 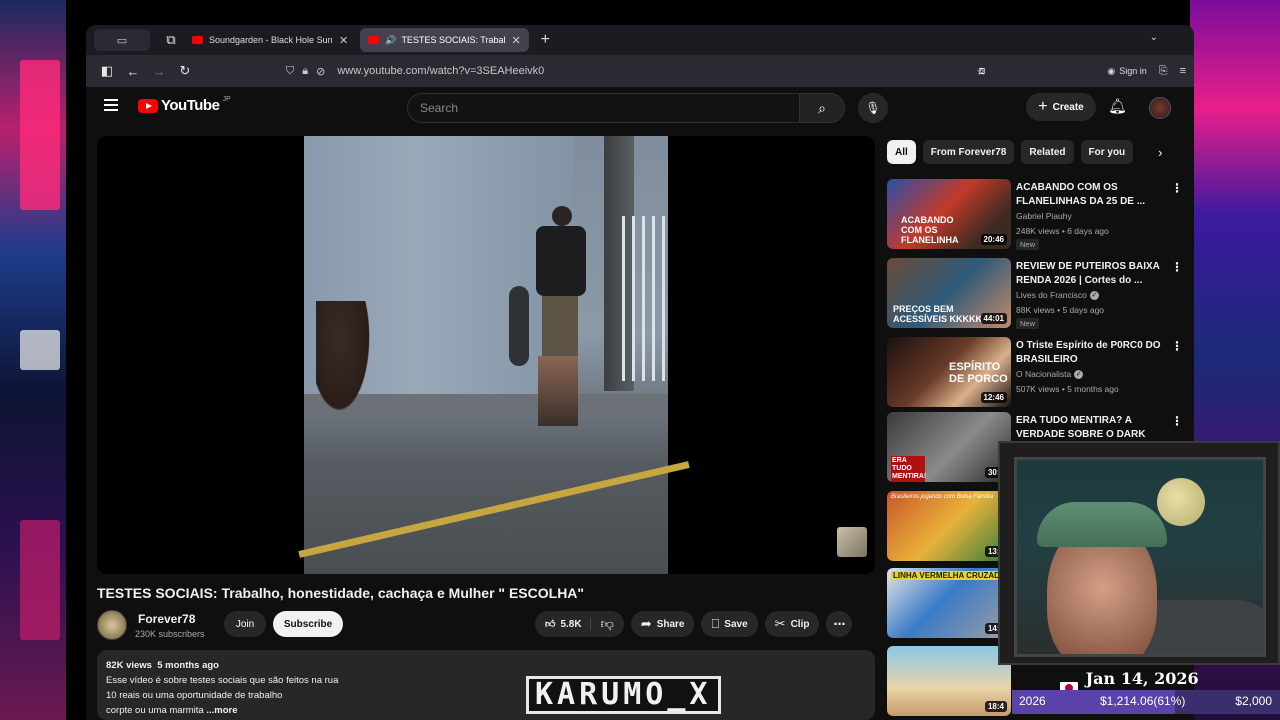 I want to click on chip-all: All, so click(x=901, y=152).